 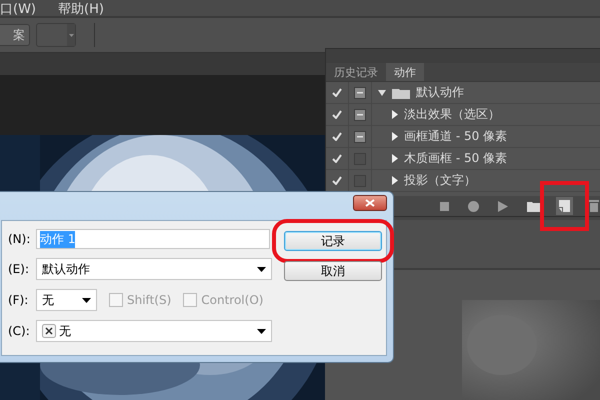 What do you see at coordinates (456, 158) in the screenshot?
I see `action-label: 木质画框 - 50 像素` at bounding box center [456, 158].